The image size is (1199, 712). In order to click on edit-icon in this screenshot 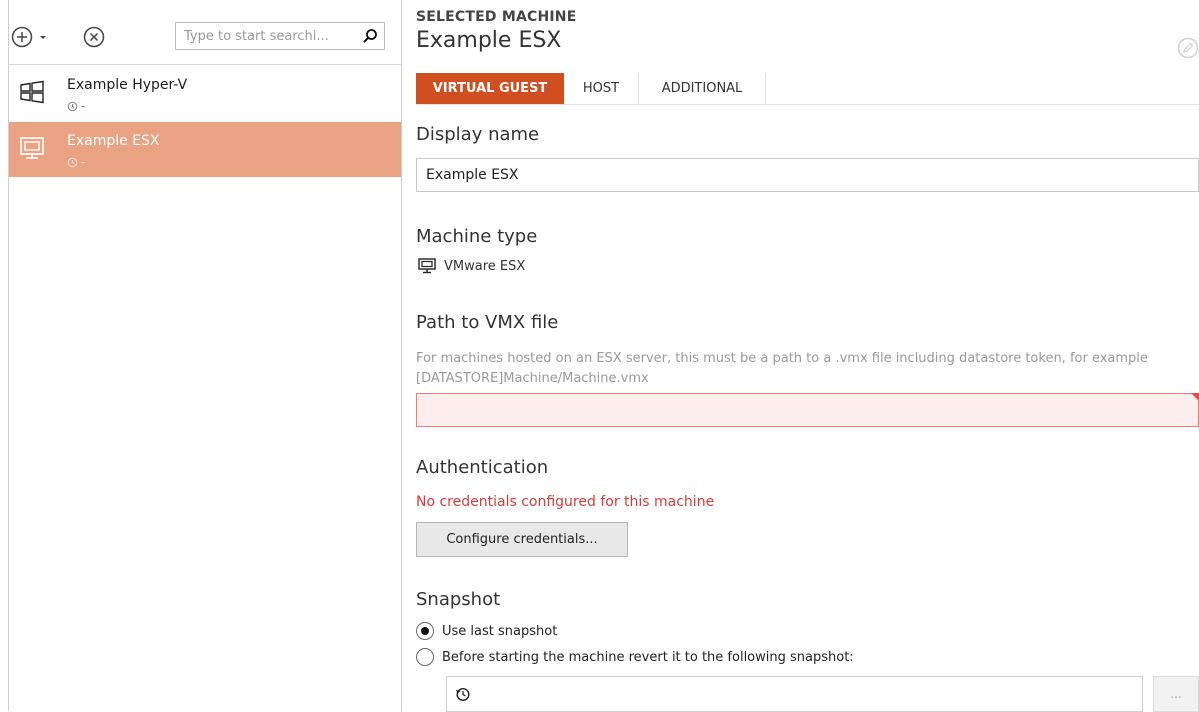, I will do `click(1188, 48)`.